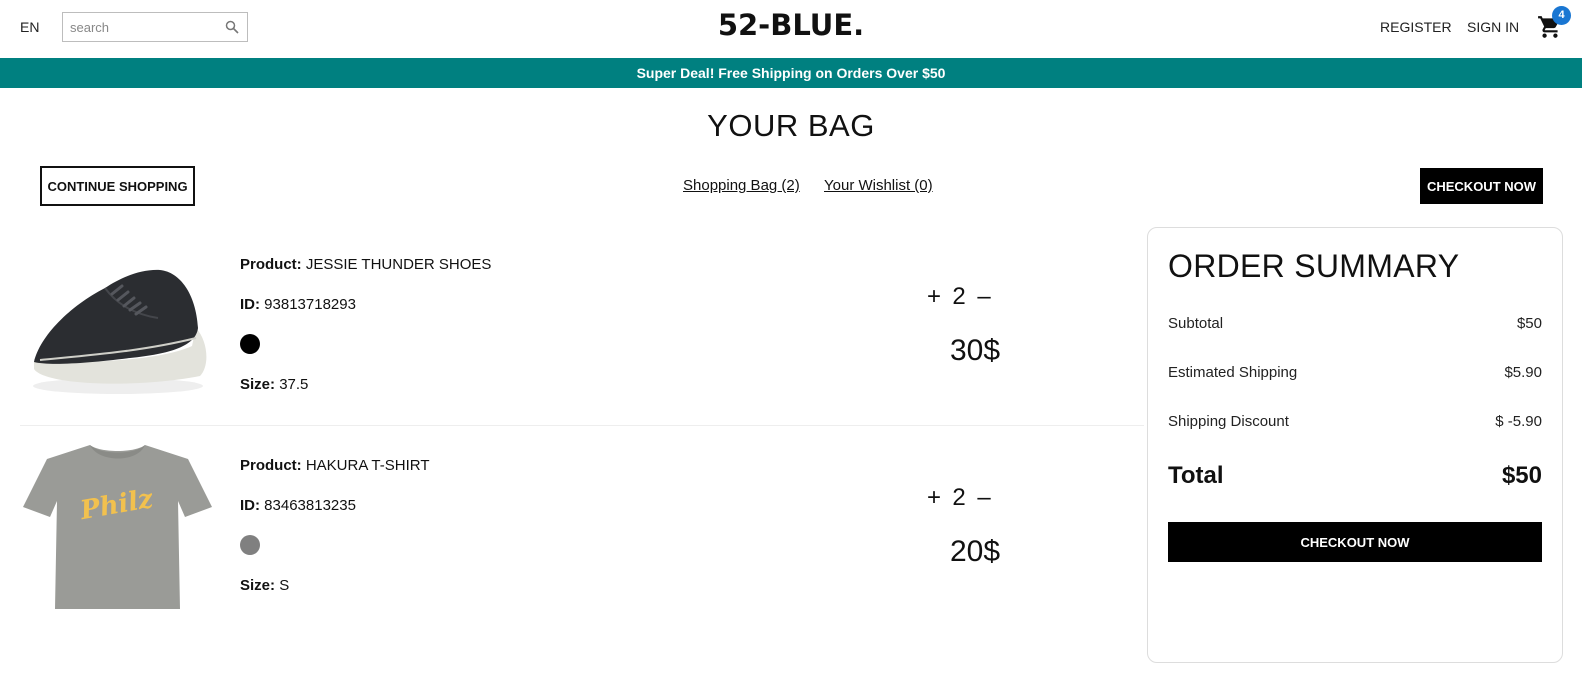 The width and height of the screenshot is (1582, 687). Describe the element at coordinates (29, 27) in the screenshot. I see `language-selector: EN` at that location.